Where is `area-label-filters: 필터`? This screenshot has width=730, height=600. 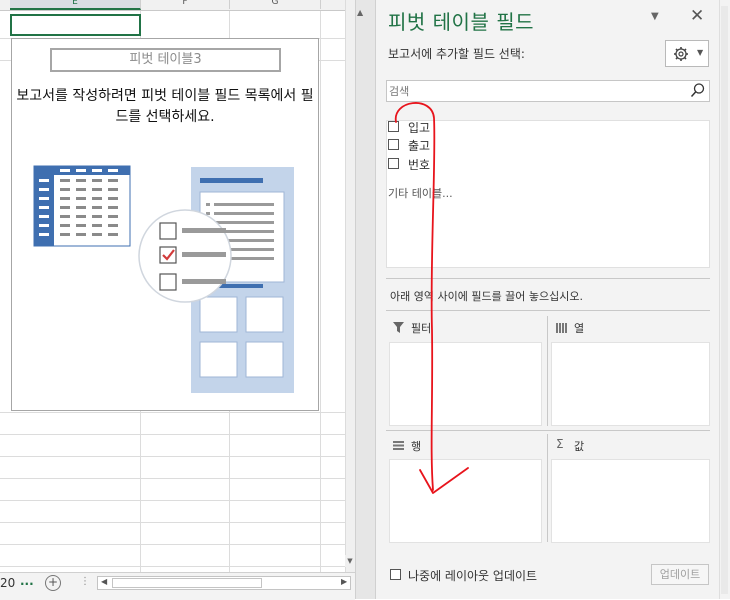
area-label-filters: 필터 is located at coordinates (421, 328).